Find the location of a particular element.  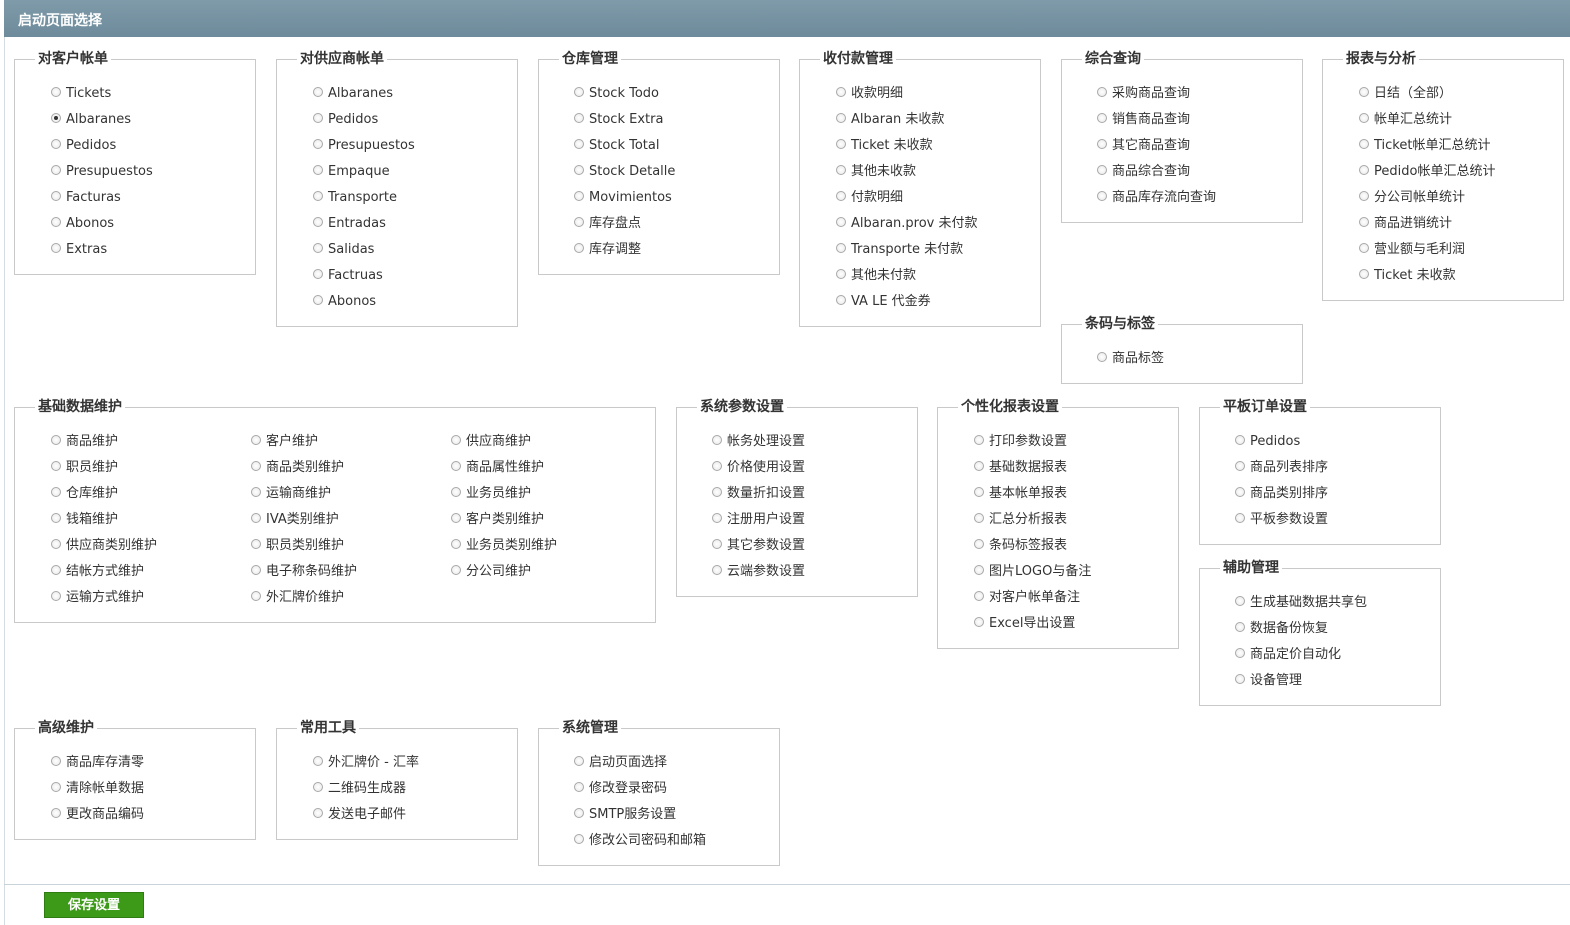

radio-option: Abonos is located at coordinates (344, 302).